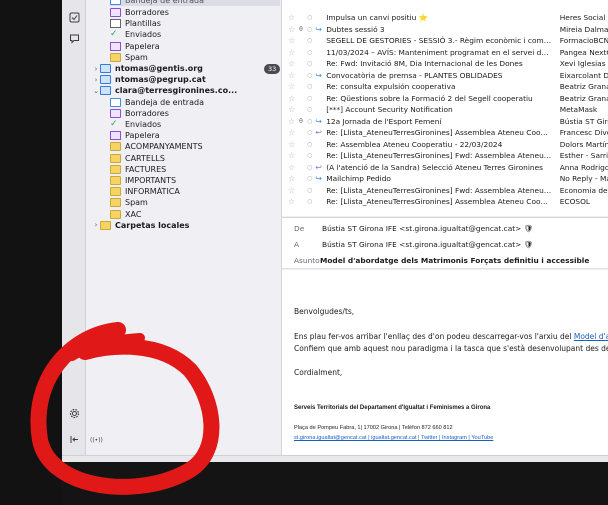  I want to click on inbox-folder: Bandeja de entrada, so click(195, 102).